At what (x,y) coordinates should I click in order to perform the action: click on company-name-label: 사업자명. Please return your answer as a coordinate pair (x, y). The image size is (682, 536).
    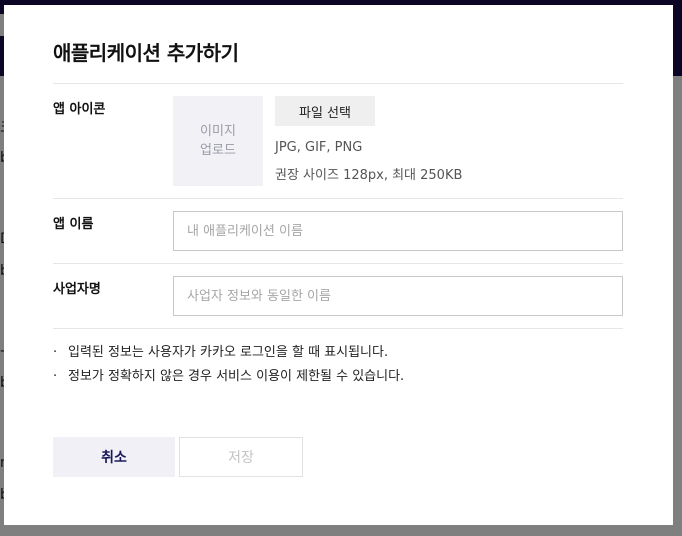
    Looking at the image, I should click on (77, 289).